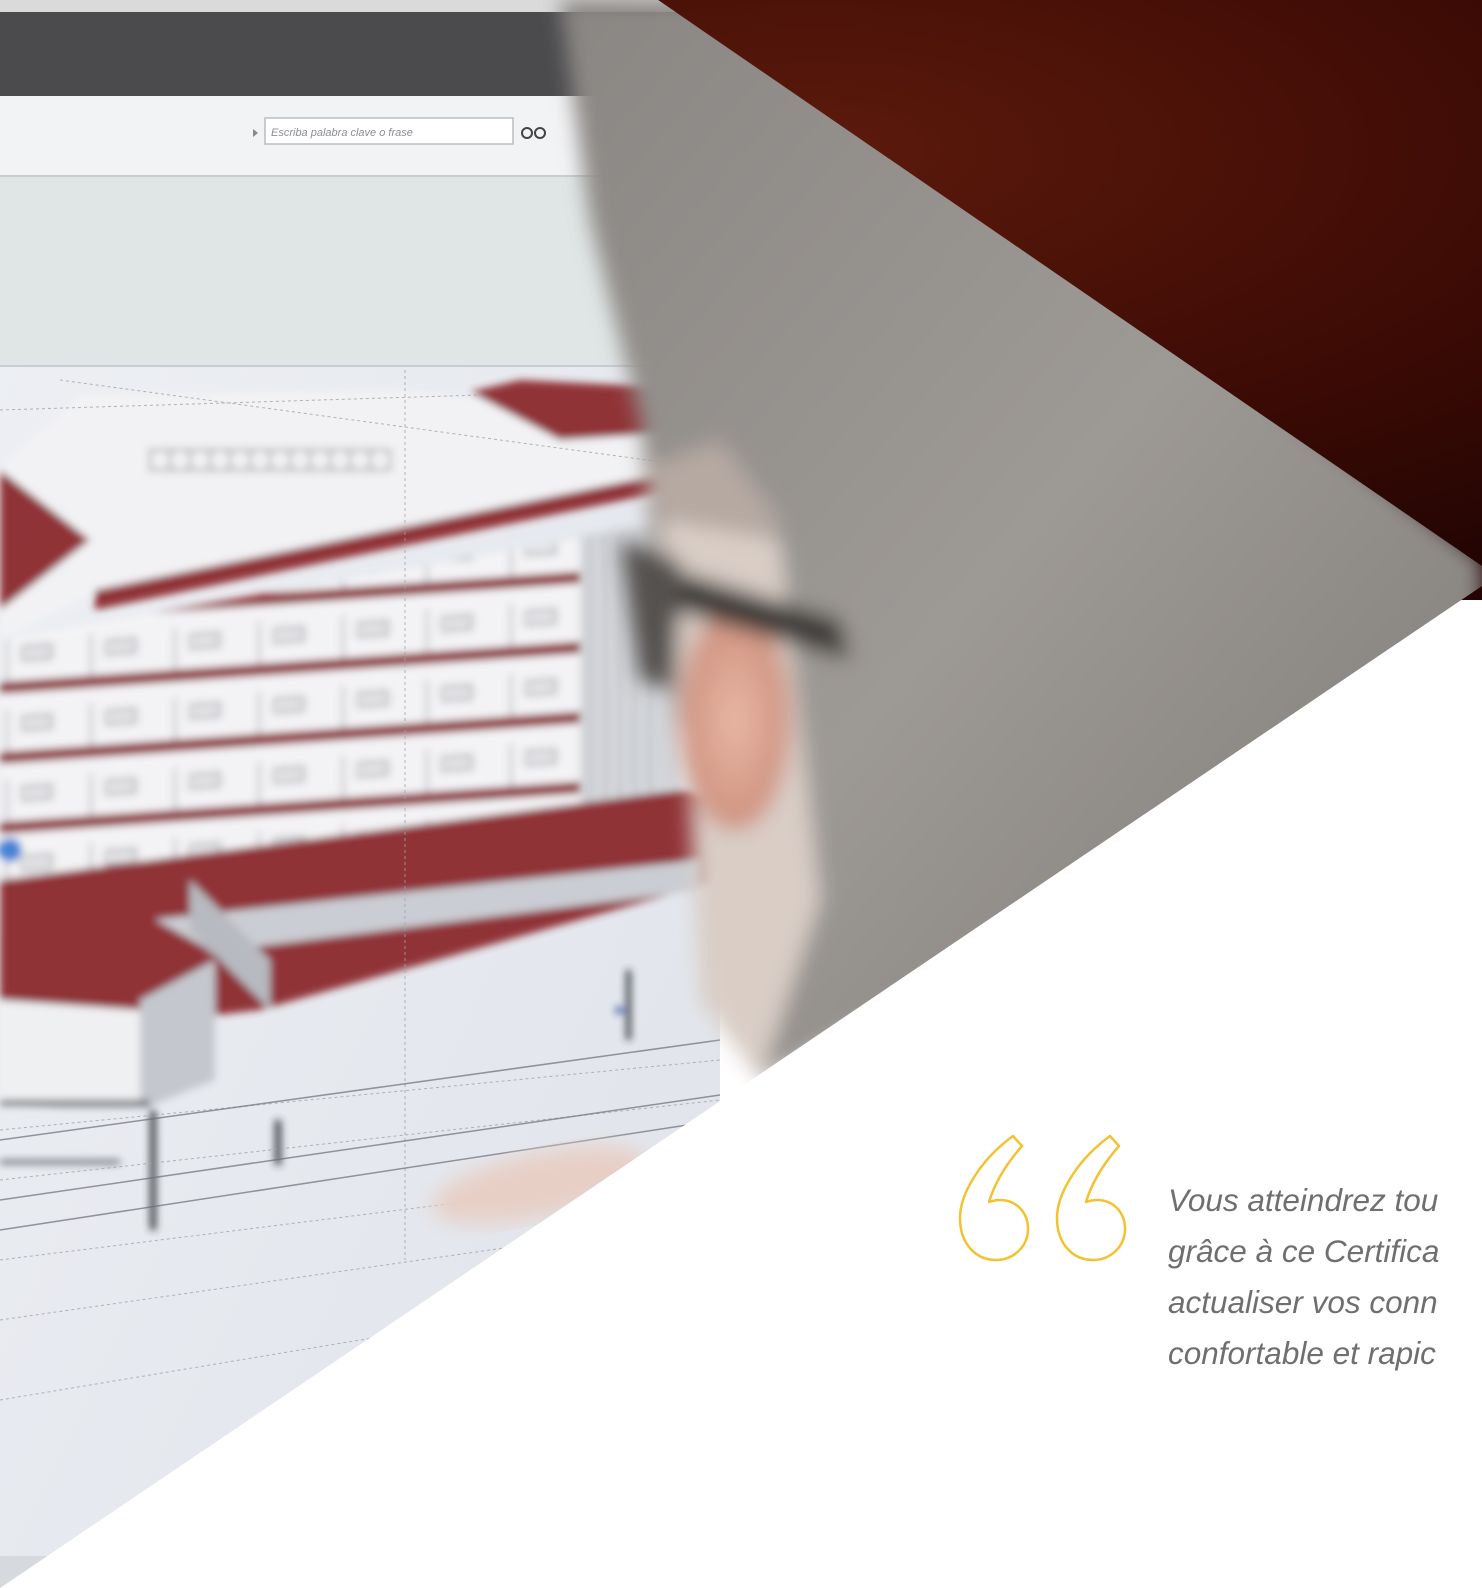  Describe the element at coordinates (1304, 1251) in the screenshot. I see `quote-line-2: grâce à ce Certifica` at that location.